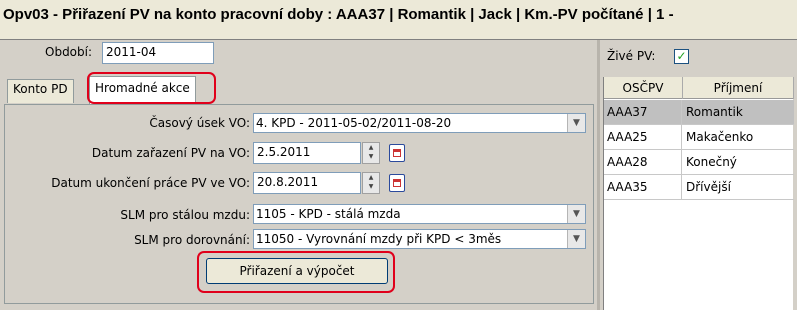 Image resolution: width=797 pixels, height=310 pixels. I want to click on slm-fixed-value: 1105 - KPD - stálá mzda, so click(328, 214).